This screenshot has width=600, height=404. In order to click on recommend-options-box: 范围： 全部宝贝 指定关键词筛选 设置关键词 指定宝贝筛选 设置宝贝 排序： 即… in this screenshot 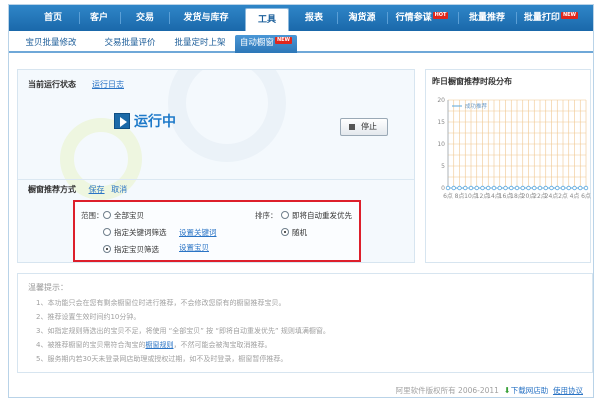, I will do `click(217, 231)`.